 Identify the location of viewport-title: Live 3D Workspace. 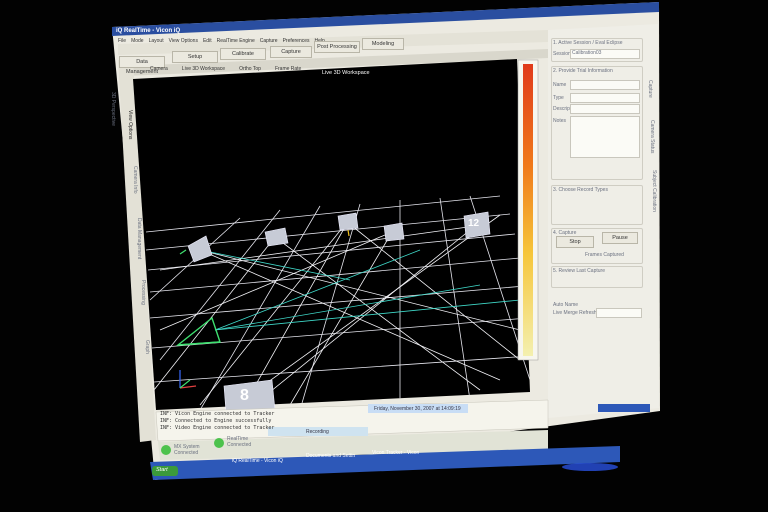
(346, 73).